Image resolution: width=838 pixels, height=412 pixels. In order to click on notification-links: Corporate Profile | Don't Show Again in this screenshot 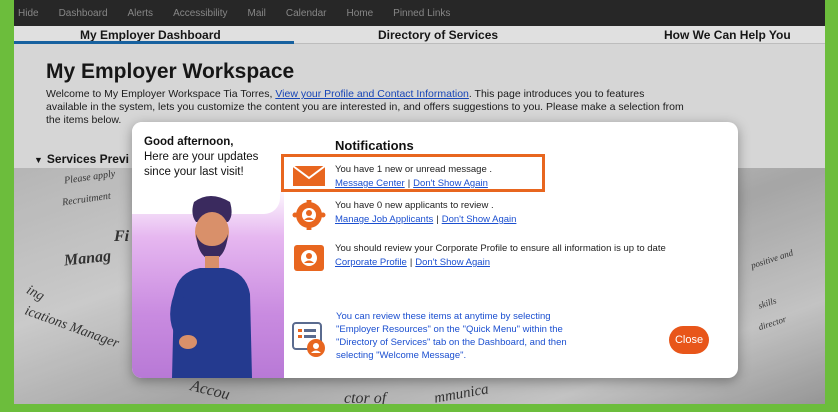, I will do `click(412, 262)`.